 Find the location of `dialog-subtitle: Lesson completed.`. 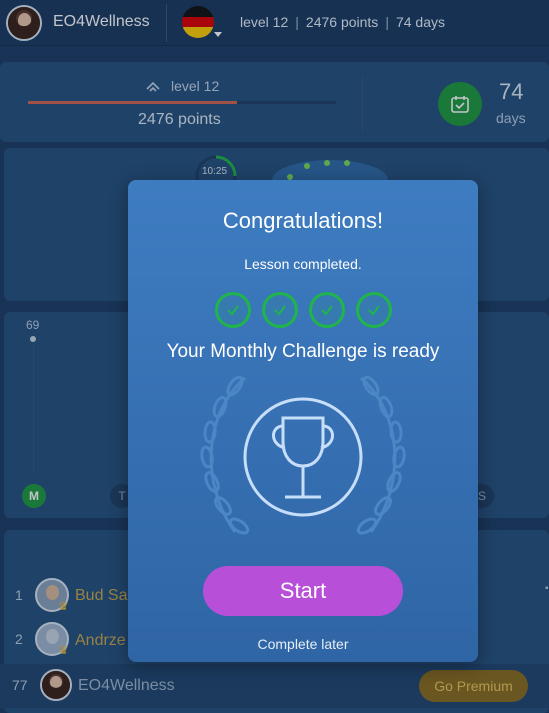

dialog-subtitle: Lesson completed. is located at coordinates (303, 264).